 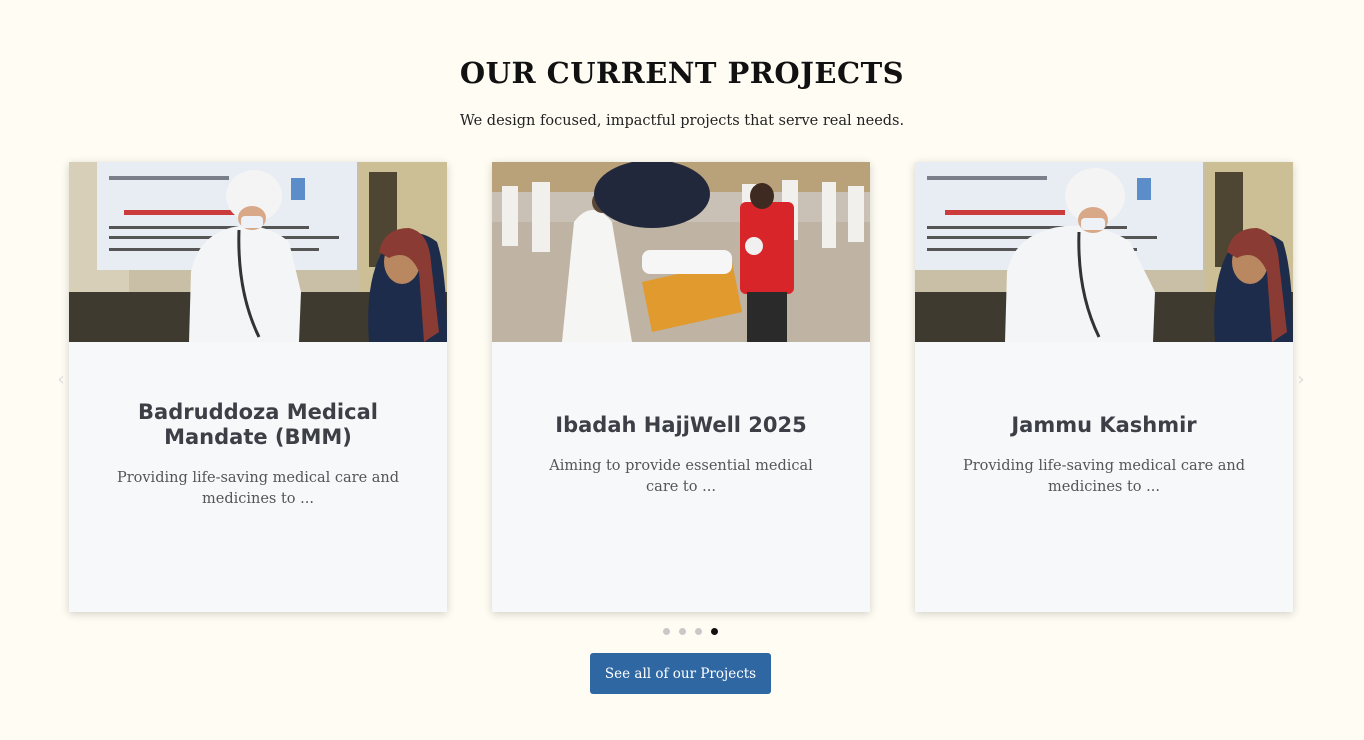 What do you see at coordinates (680, 425) in the screenshot?
I see `project-title: Ibadah HajjWell 2025` at bounding box center [680, 425].